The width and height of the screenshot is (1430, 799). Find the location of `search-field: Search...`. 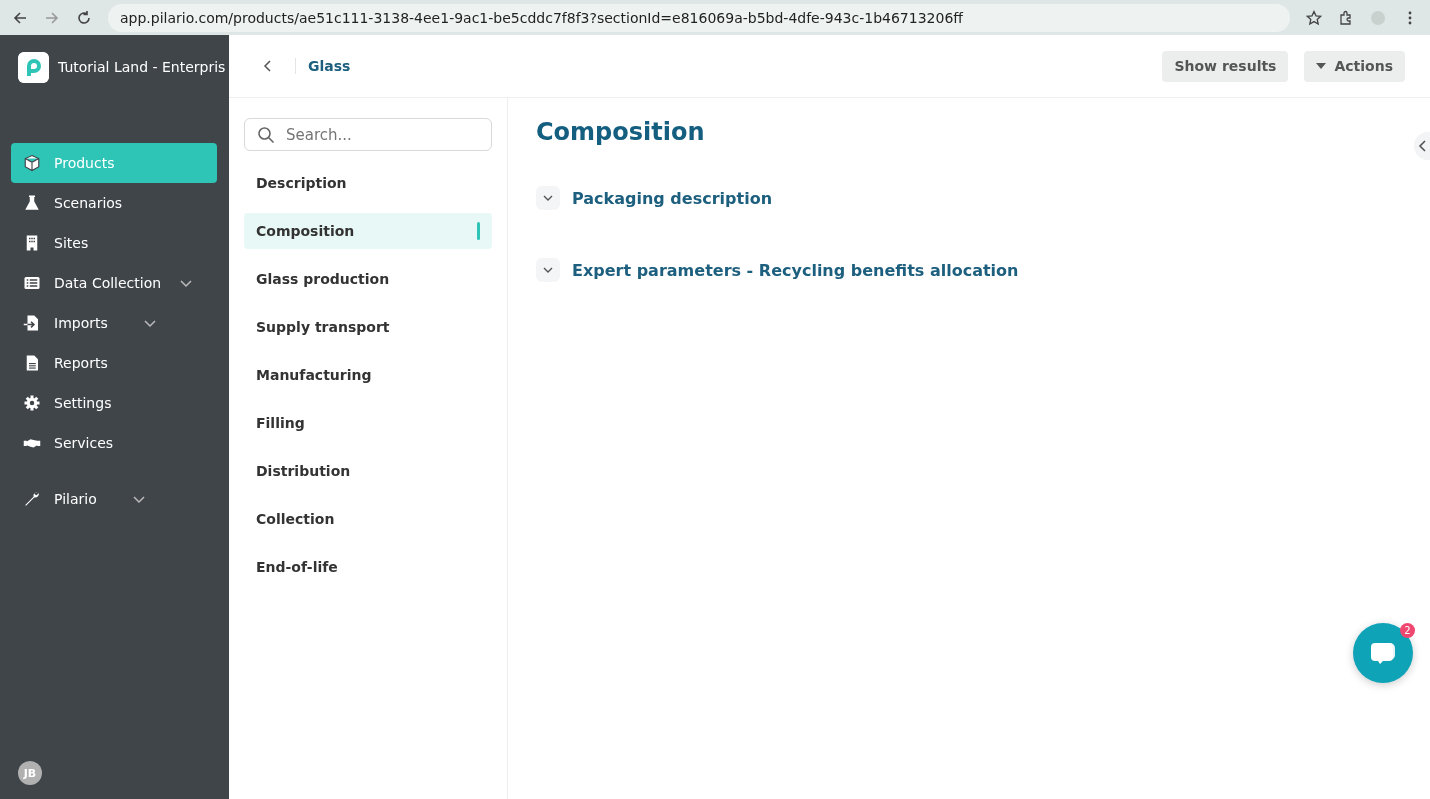

search-field: Search... is located at coordinates (368, 134).